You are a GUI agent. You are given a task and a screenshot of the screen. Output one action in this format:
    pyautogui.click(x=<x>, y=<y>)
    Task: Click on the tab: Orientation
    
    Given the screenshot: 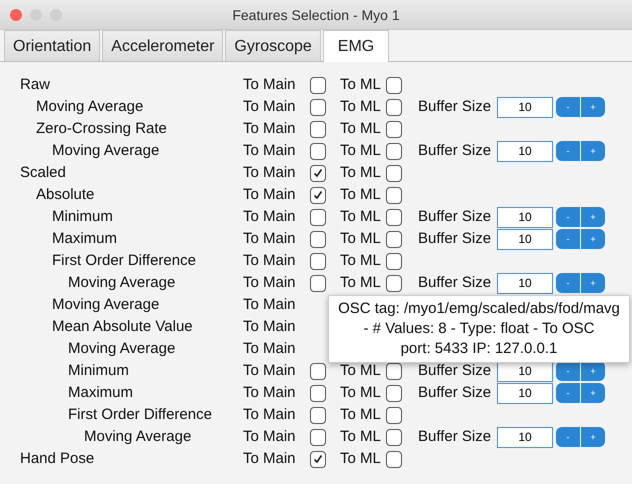 What is the action you would take?
    pyautogui.click(x=52, y=45)
    